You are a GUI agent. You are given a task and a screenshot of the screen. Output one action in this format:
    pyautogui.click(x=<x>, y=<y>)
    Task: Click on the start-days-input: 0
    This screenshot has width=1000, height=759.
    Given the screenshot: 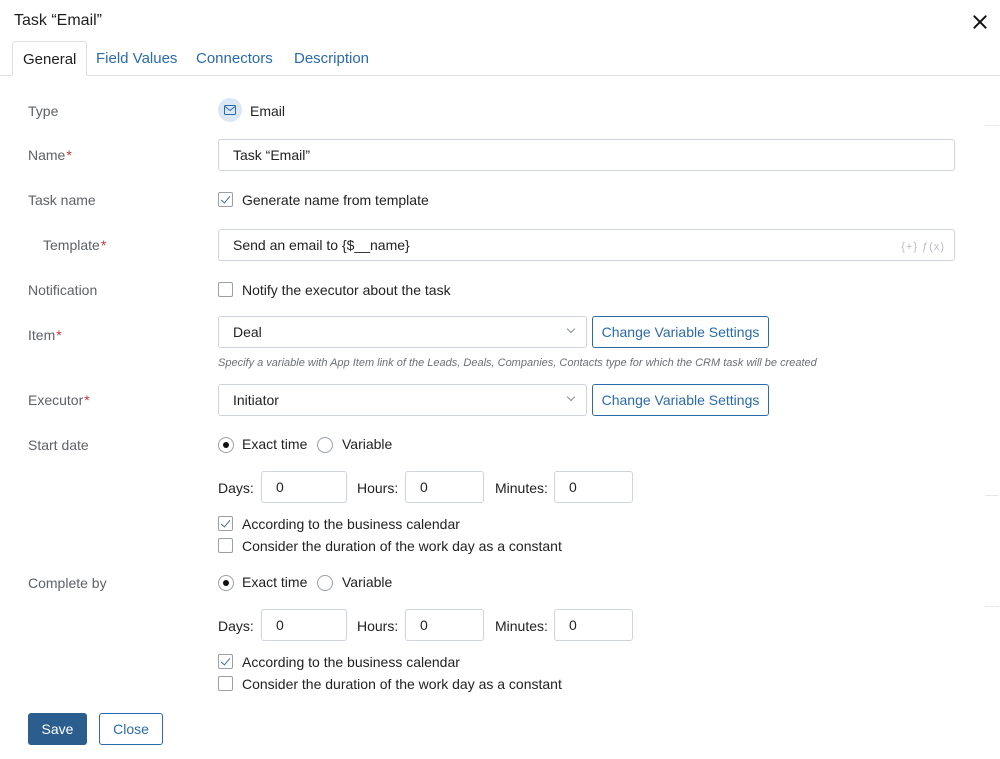 What is the action you would take?
    pyautogui.click(x=304, y=487)
    